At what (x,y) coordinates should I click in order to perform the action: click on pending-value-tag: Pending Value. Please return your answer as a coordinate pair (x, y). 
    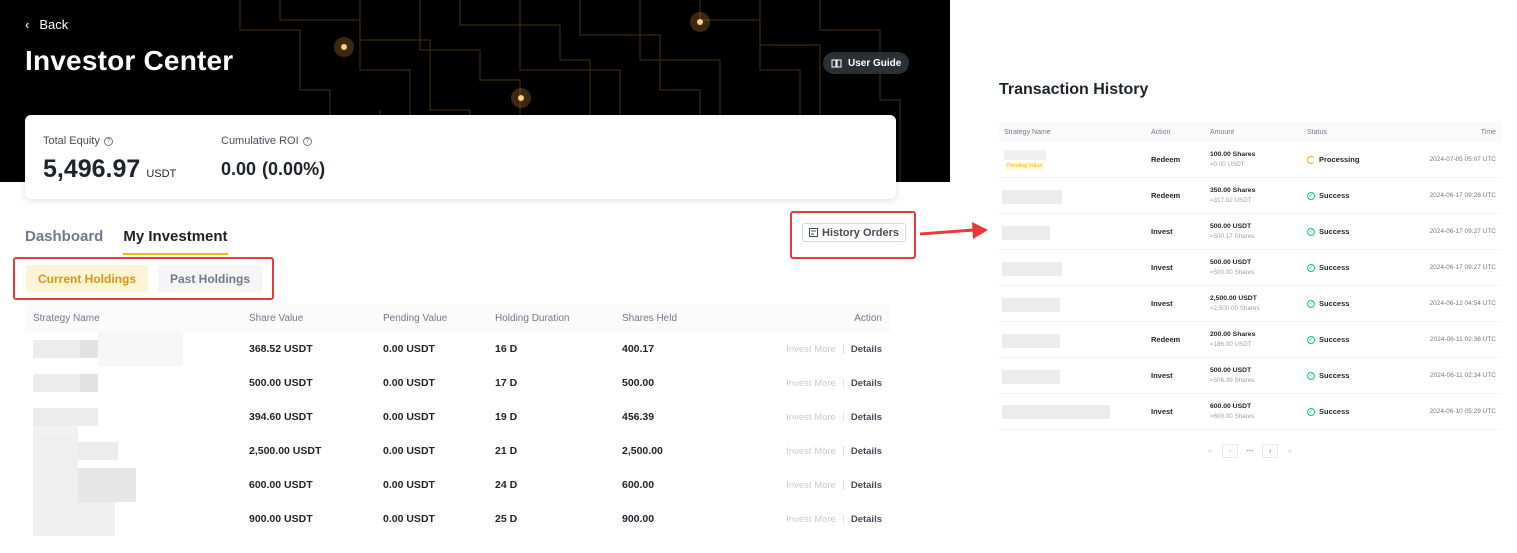
    Looking at the image, I should click on (1025, 166).